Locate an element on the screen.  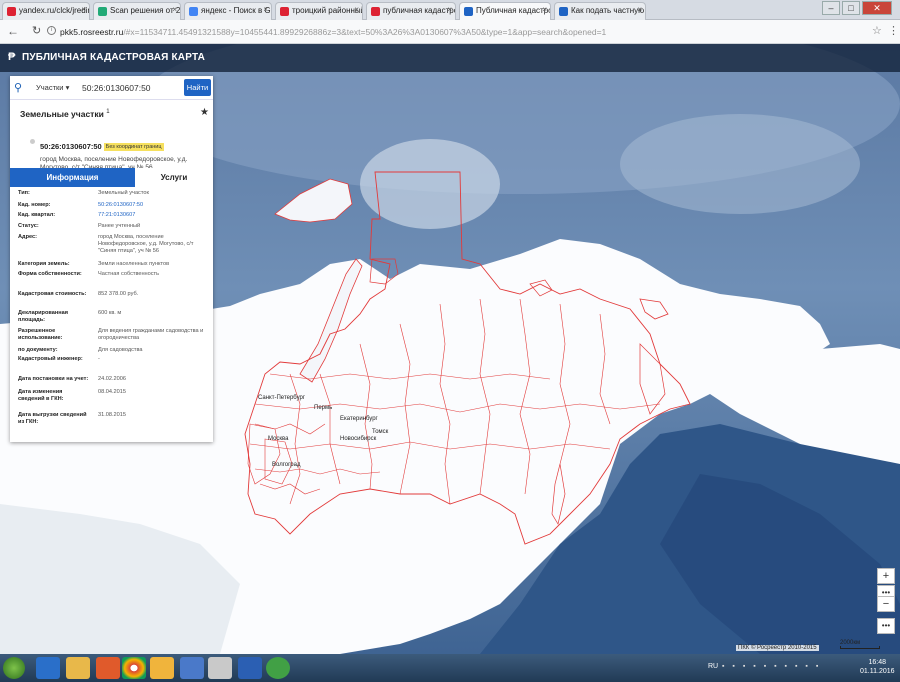
search-filter-label: Участки is located at coordinates (50, 87).